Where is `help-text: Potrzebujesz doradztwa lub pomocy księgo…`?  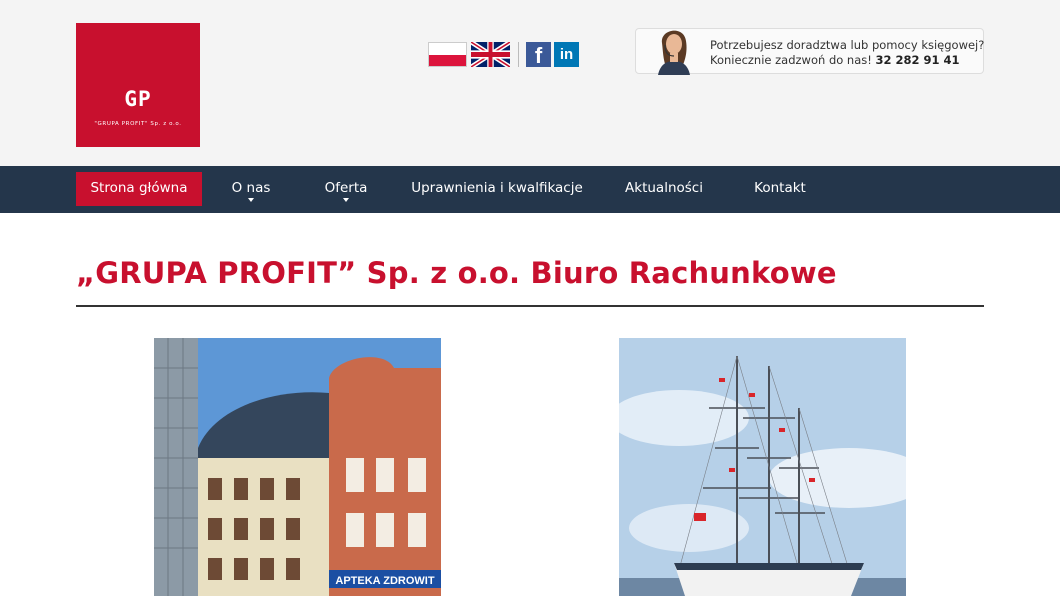
help-text: Potrzebujesz doradztwa lub pomocy księgo… is located at coordinates (847, 53).